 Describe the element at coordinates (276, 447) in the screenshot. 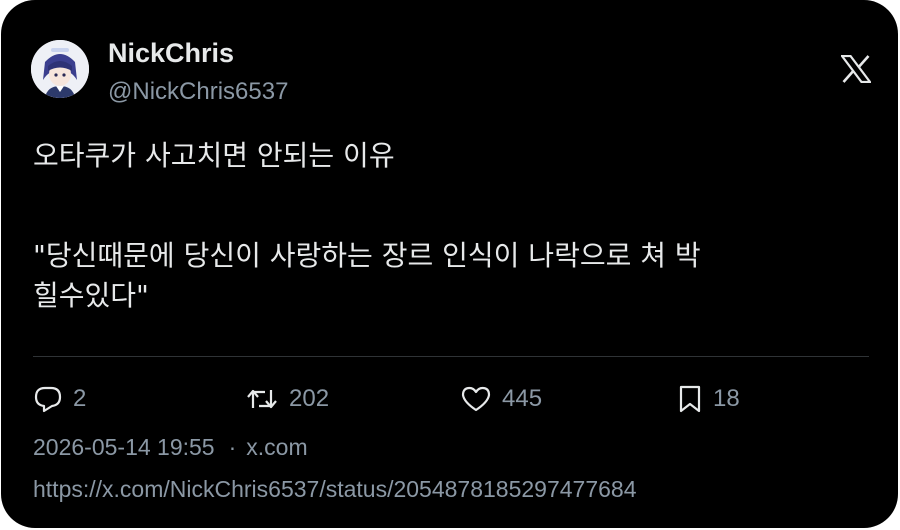

I see `source-link: x.com` at that location.